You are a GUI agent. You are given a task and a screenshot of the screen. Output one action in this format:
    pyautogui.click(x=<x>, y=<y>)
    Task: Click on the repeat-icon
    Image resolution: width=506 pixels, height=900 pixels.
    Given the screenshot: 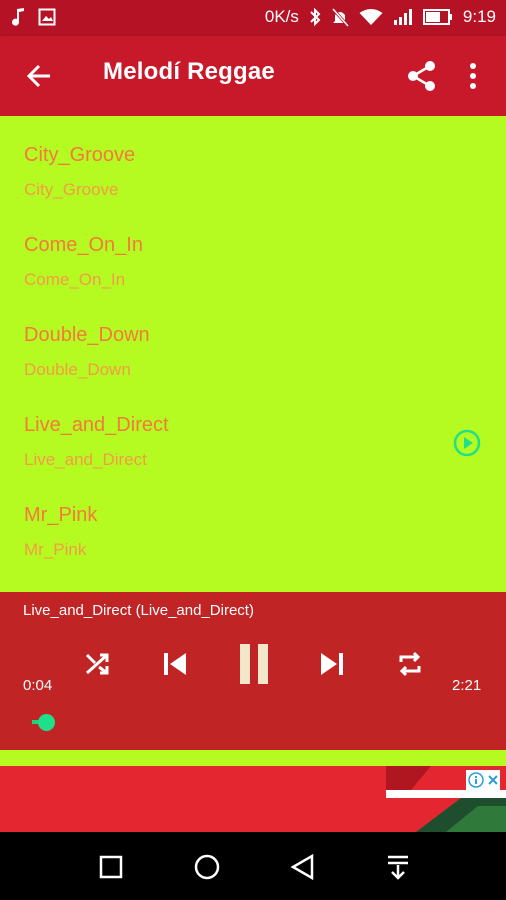 What is the action you would take?
    pyautogui.click(x=410, y=664)
    